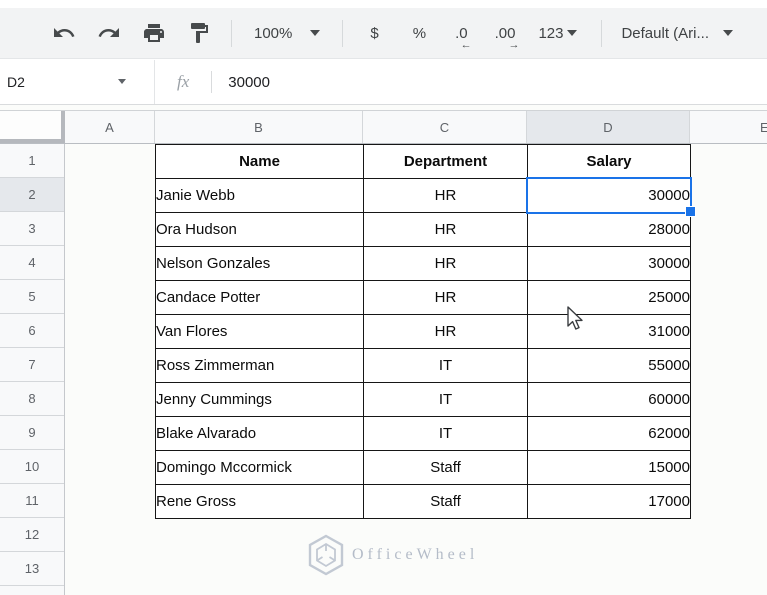 The width and height of the screenshot is (767, 595). I want to click on row-header-4: 4, so click(32, 263).